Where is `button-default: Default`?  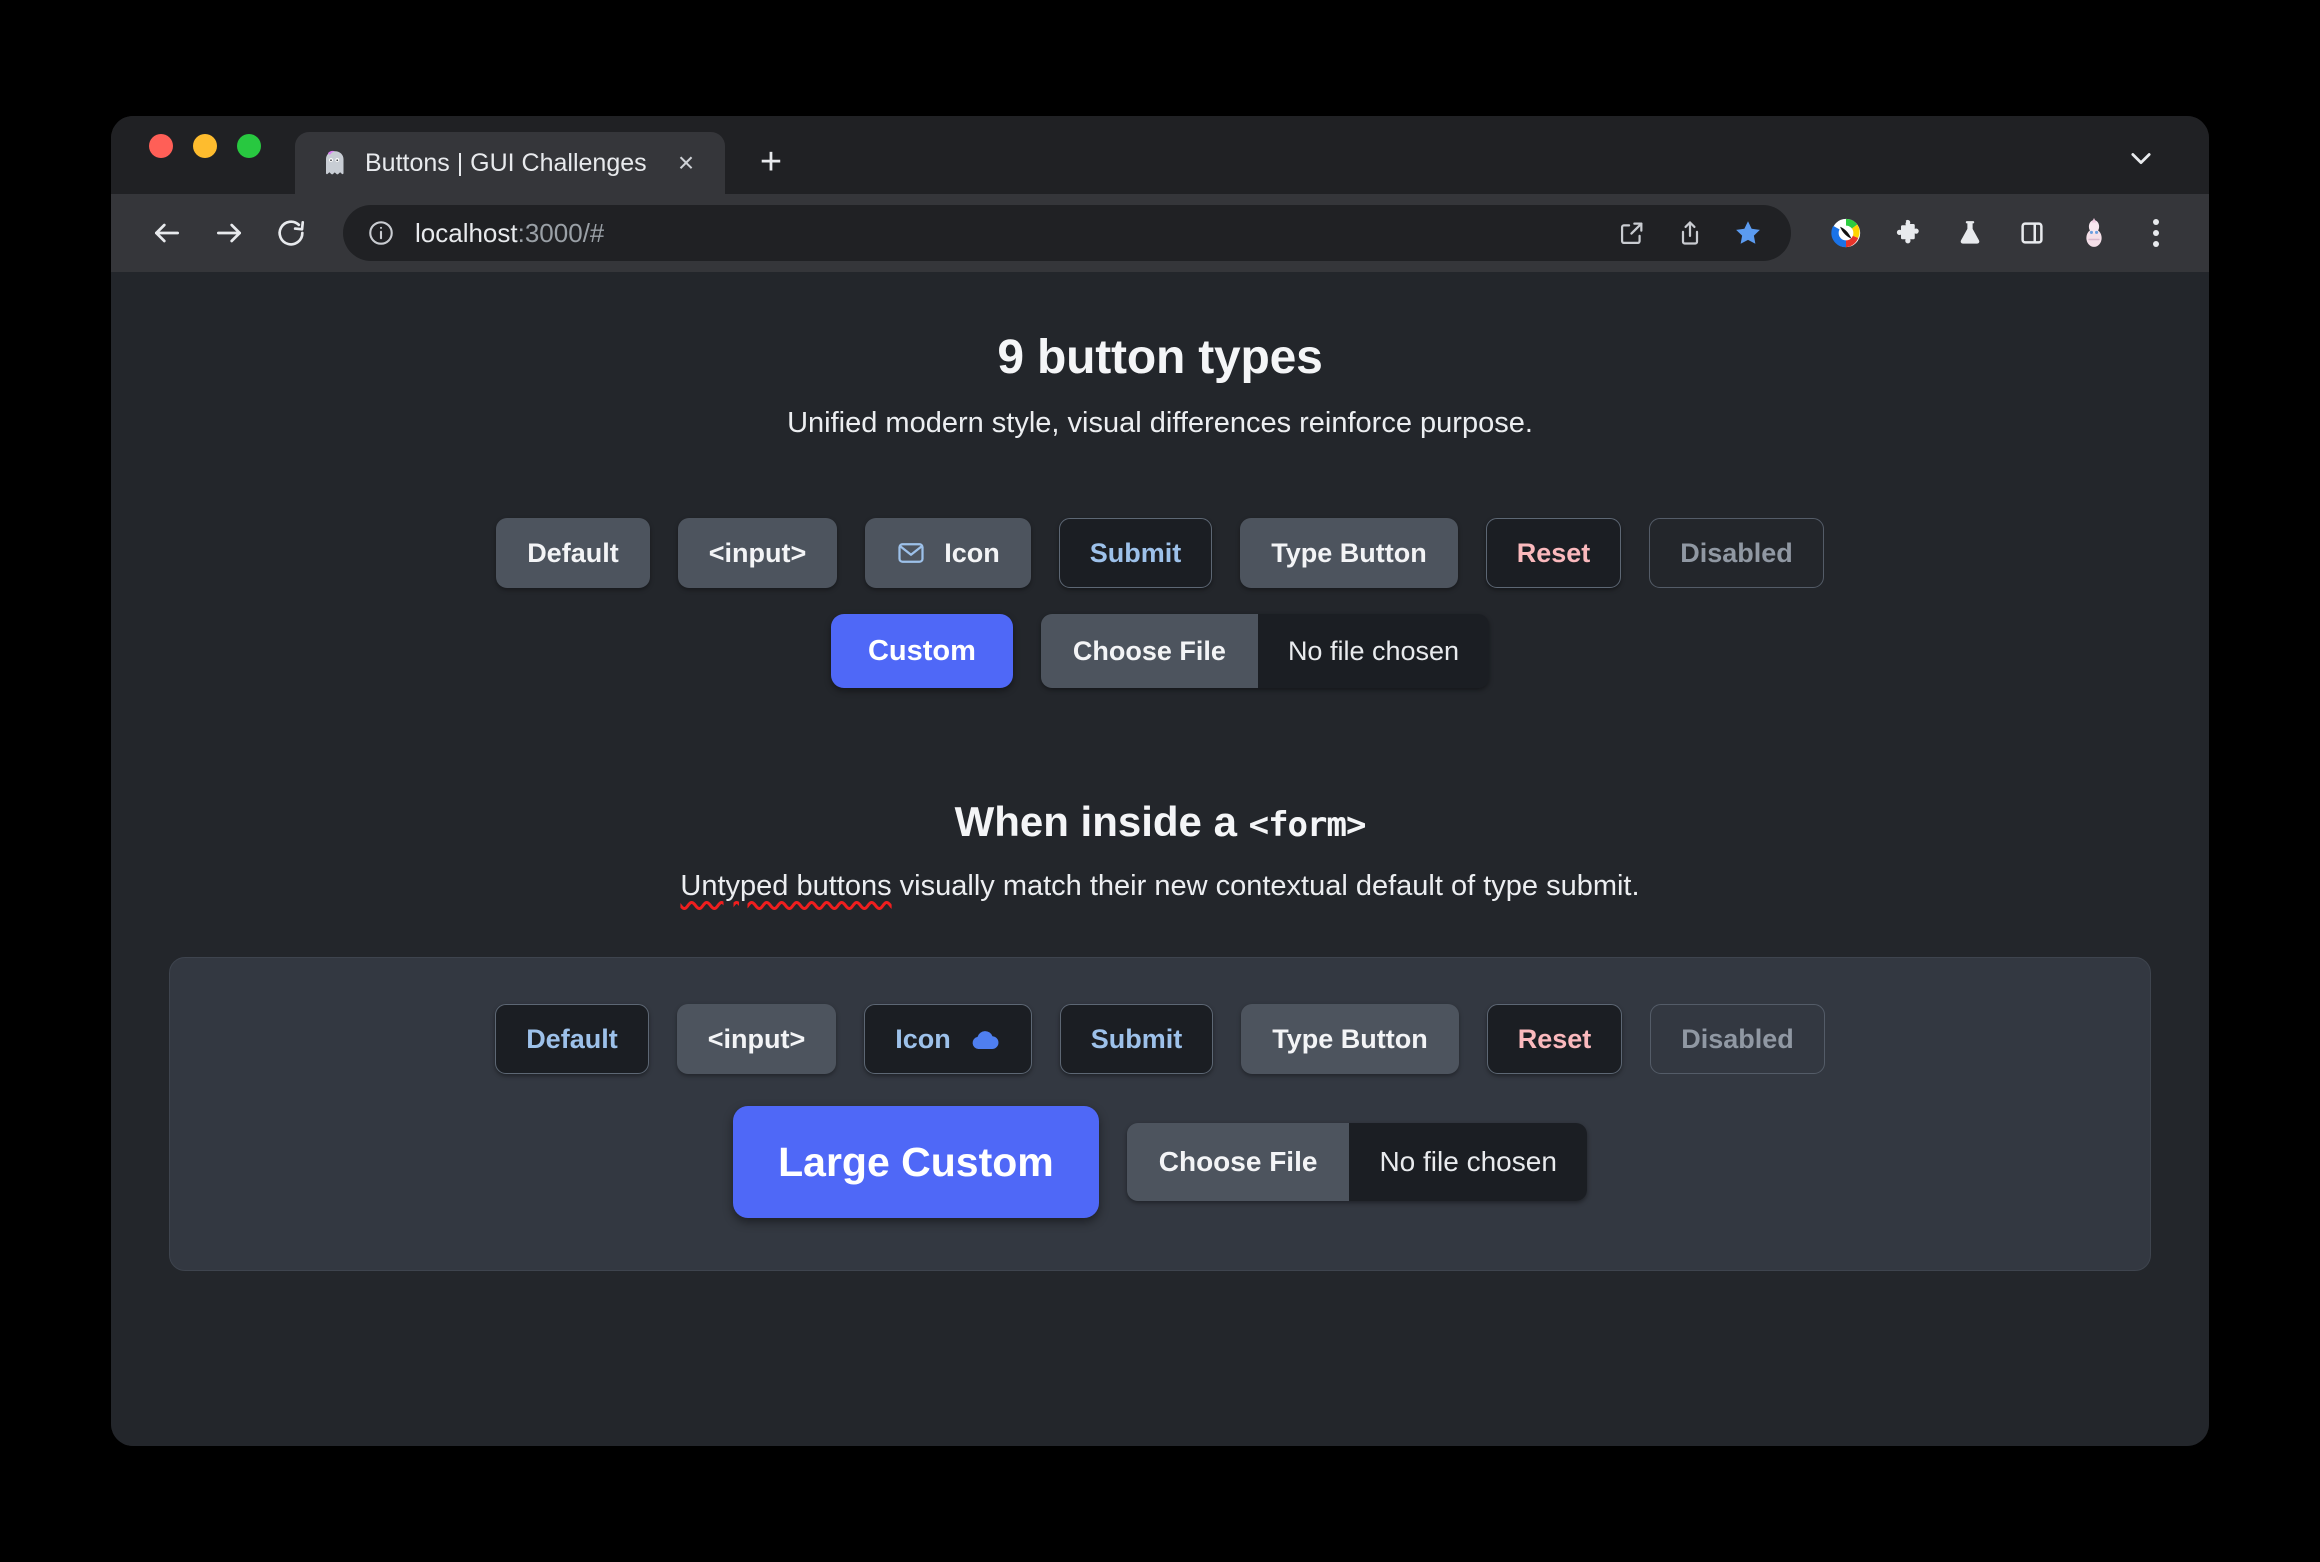 button-default: Default is located at coordinates (573, 553).